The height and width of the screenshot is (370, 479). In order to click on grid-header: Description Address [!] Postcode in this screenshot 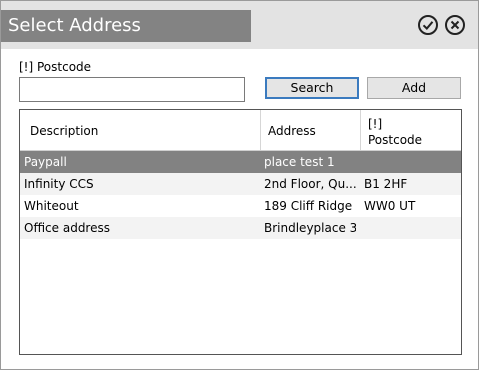, I will do `click(240, 130)`.